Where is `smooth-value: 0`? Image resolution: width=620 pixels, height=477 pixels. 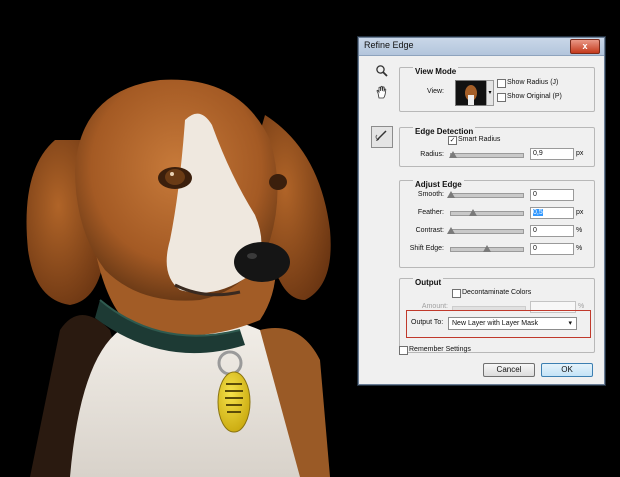 smooth-value: 0 is located at coordinates (535, 194).